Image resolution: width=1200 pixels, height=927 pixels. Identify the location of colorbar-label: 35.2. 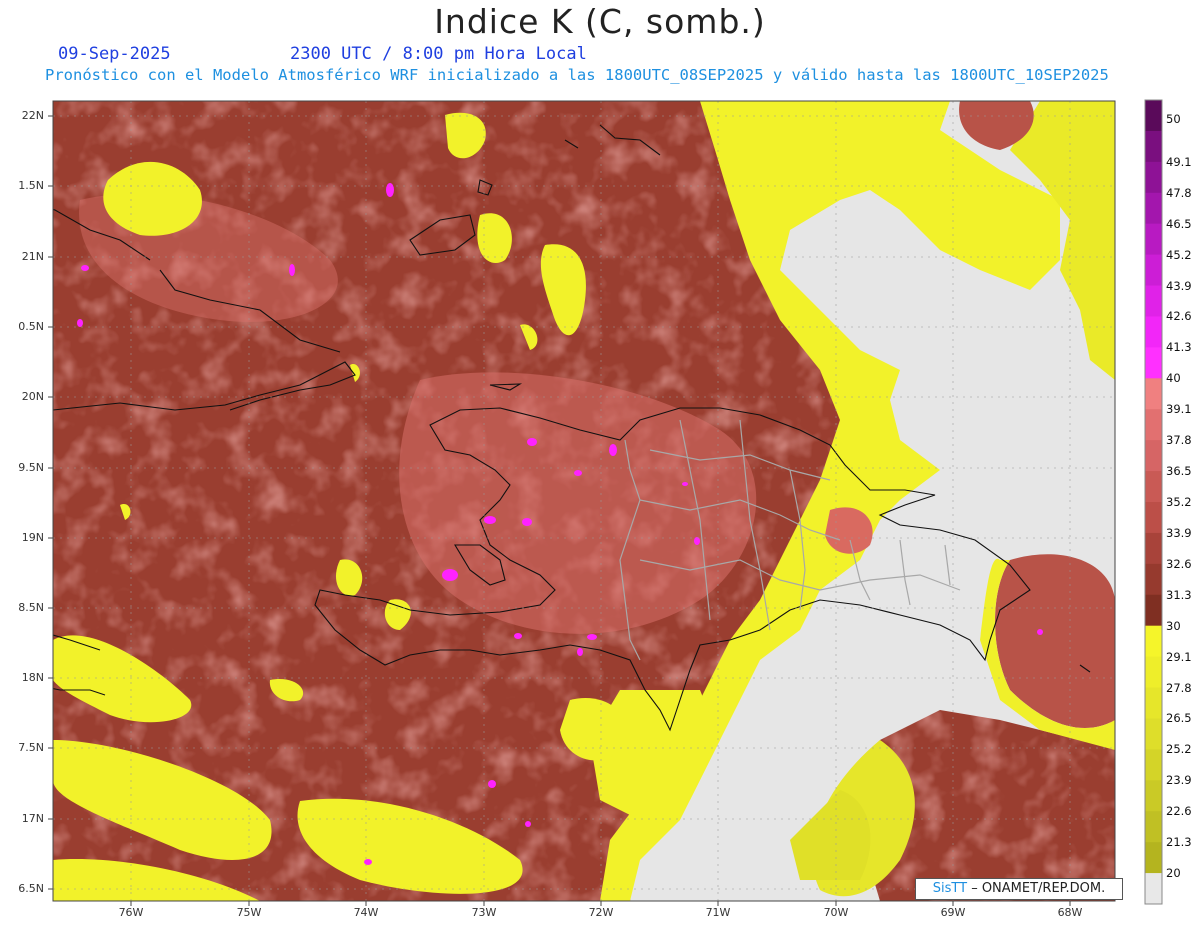
(1179, 502).